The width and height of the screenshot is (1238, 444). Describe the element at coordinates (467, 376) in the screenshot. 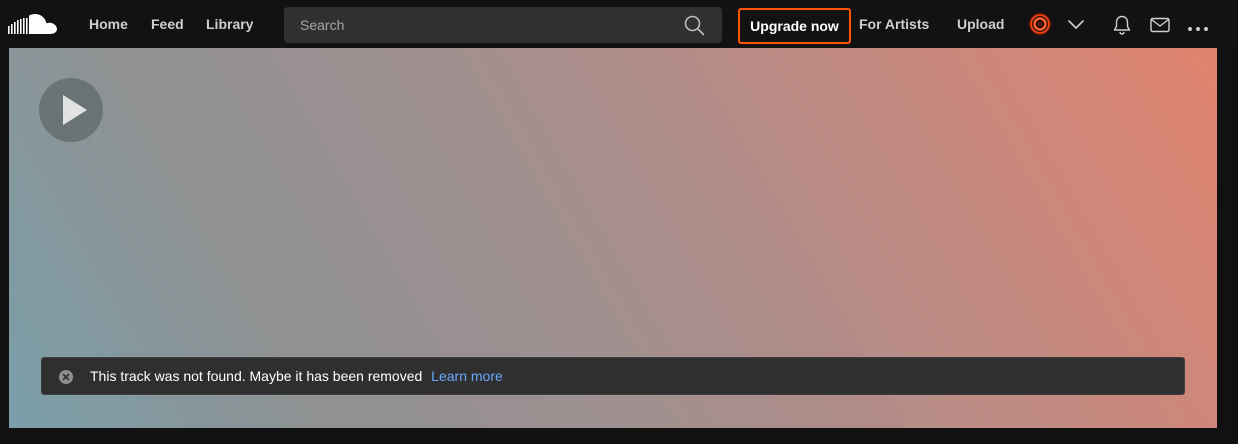

I see `learn-more-link: Learn more` at that location.